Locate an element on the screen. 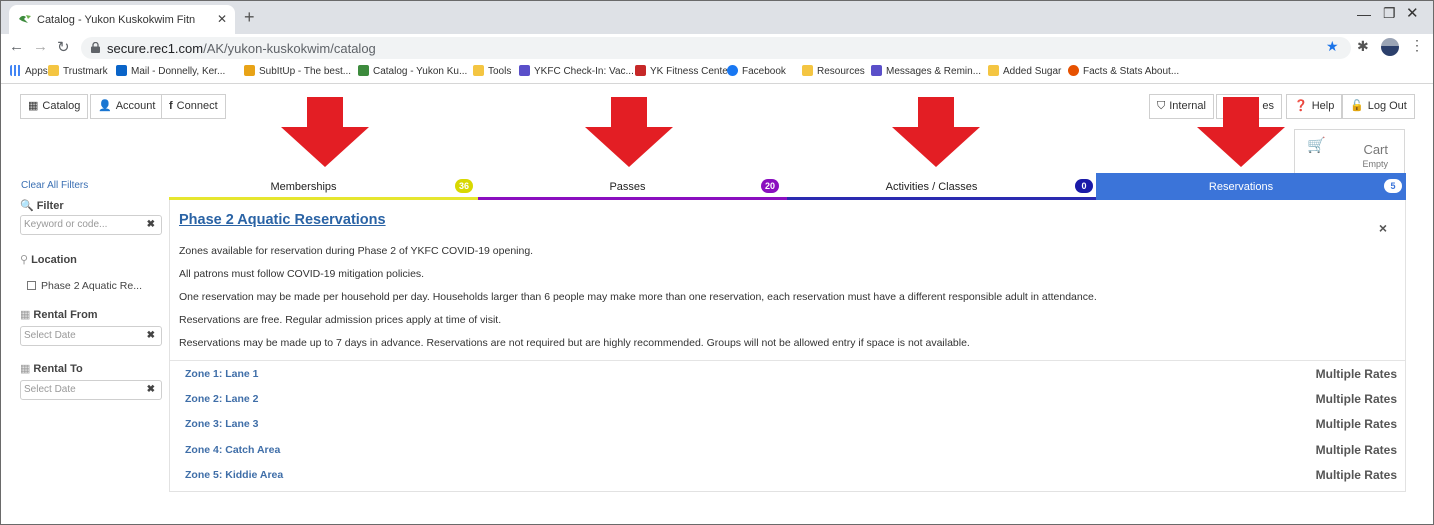 This screenshot has height=525, width=1434. rental-to-heading: ▦ Rental To is located at coordinates (51, 368).